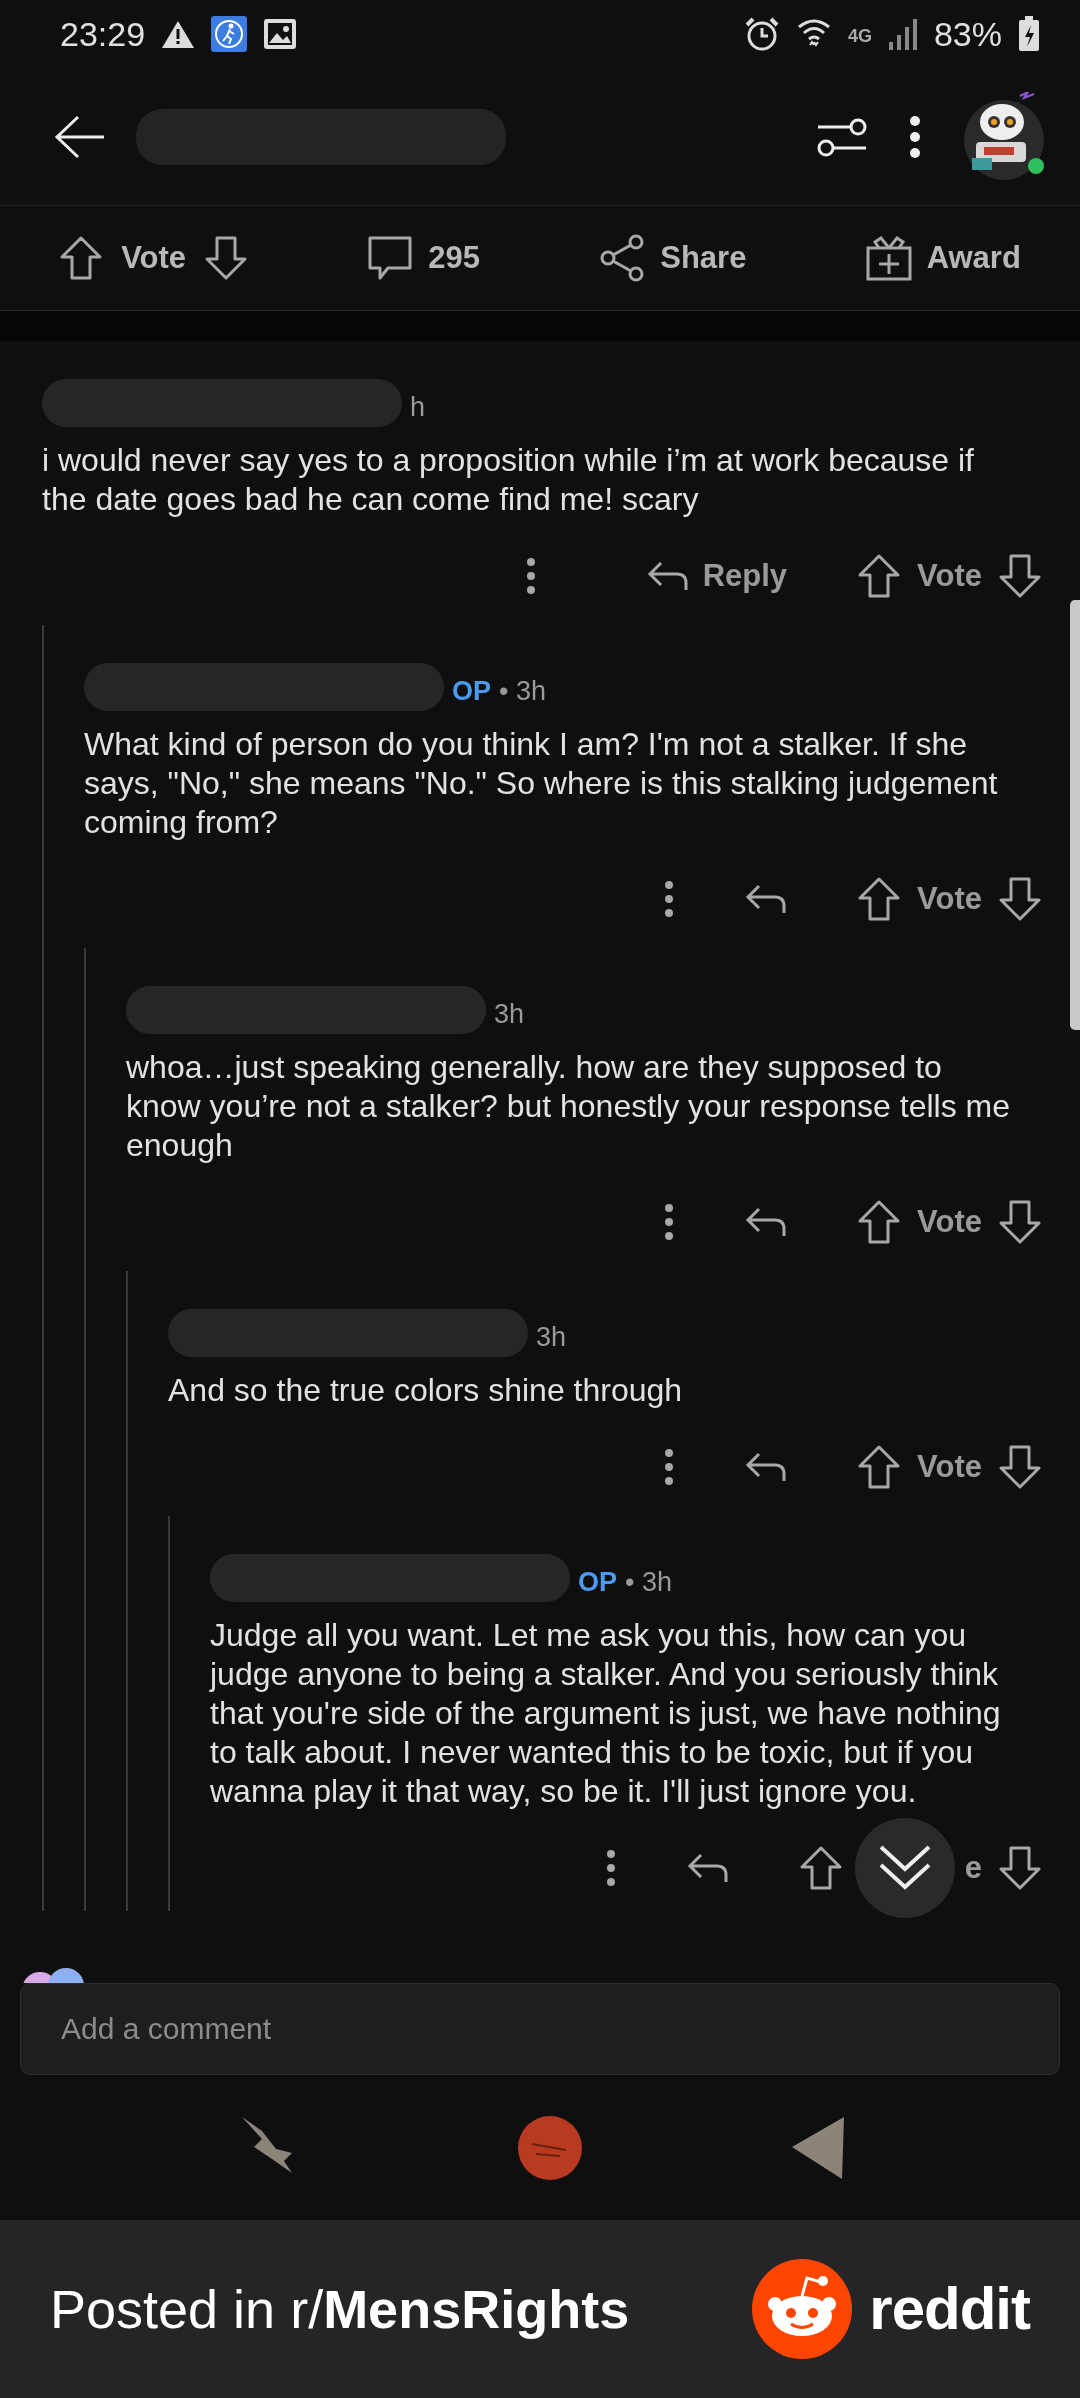 Image resolution: width=1080 pixels, height=2398 pixels. I want to click on slider-settings-icon, so click(842, 136).